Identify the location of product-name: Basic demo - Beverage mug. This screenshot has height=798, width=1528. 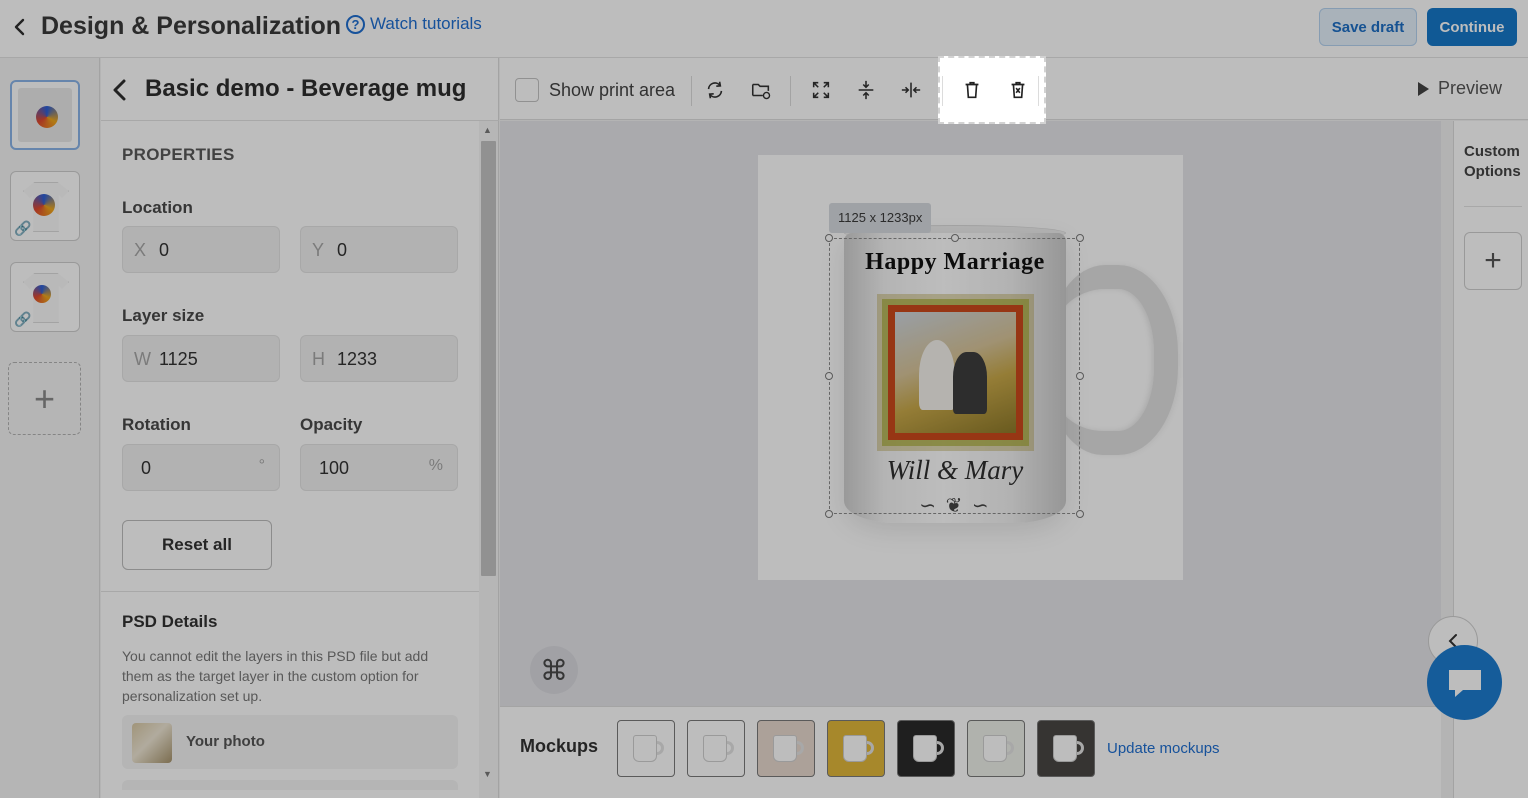
(306, 88).